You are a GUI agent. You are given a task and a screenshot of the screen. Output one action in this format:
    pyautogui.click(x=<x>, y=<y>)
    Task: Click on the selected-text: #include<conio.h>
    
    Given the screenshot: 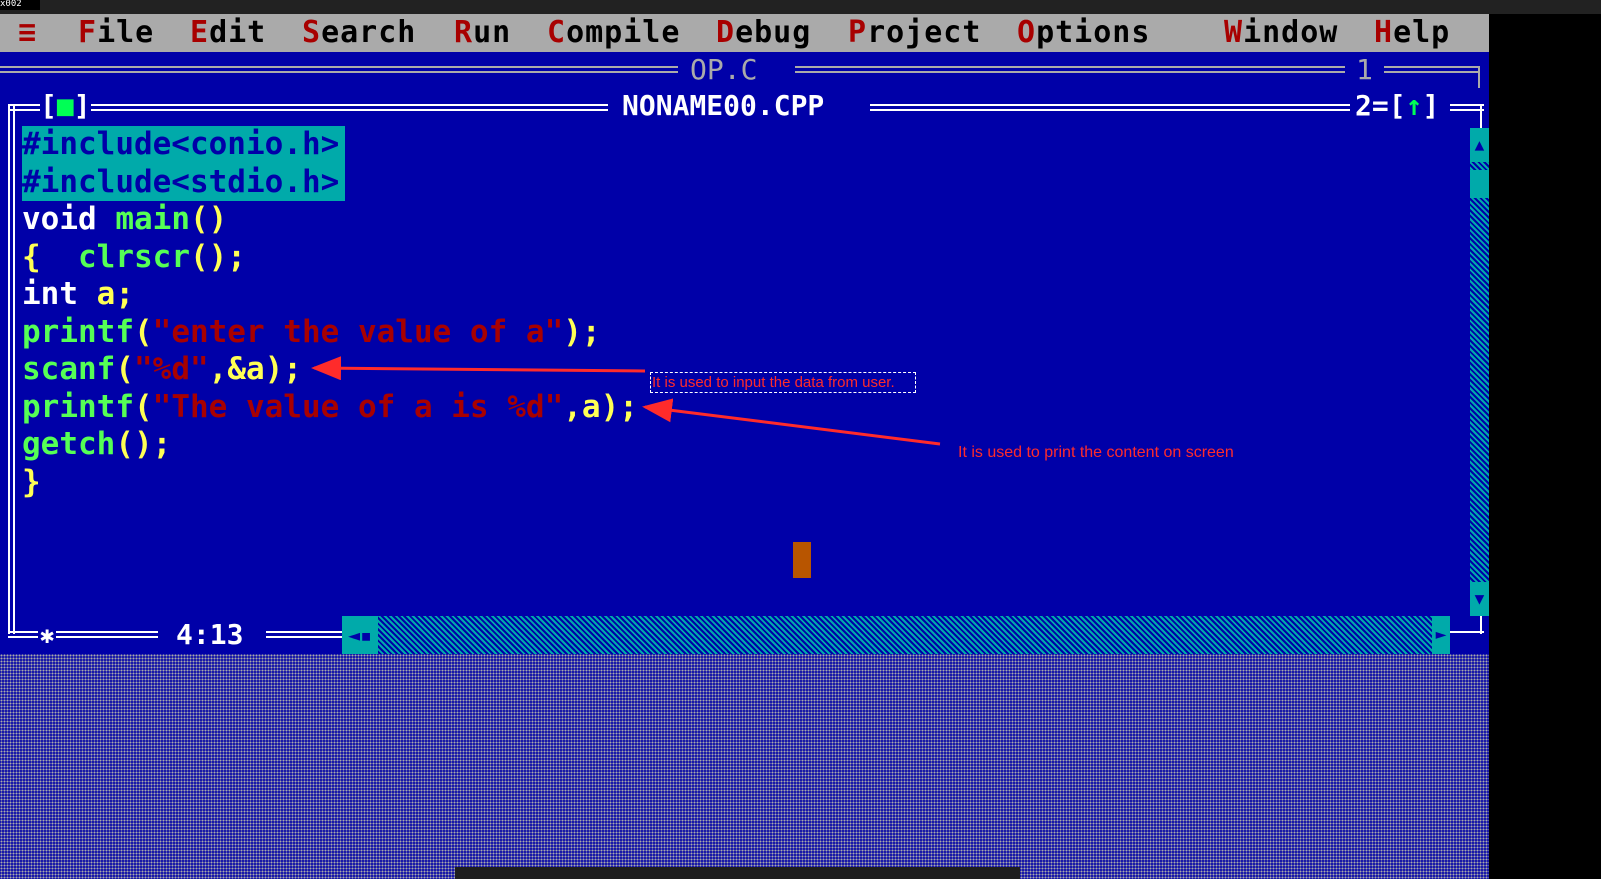 What is the action you would take?
    pyautogui.click(x=184, y=145)
    